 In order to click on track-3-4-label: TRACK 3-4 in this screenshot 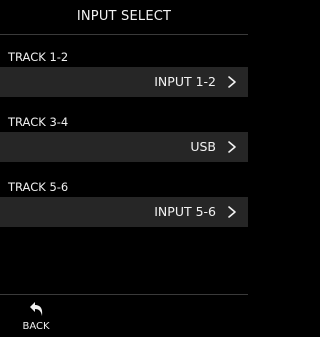, I will do `click(38, 122)`.